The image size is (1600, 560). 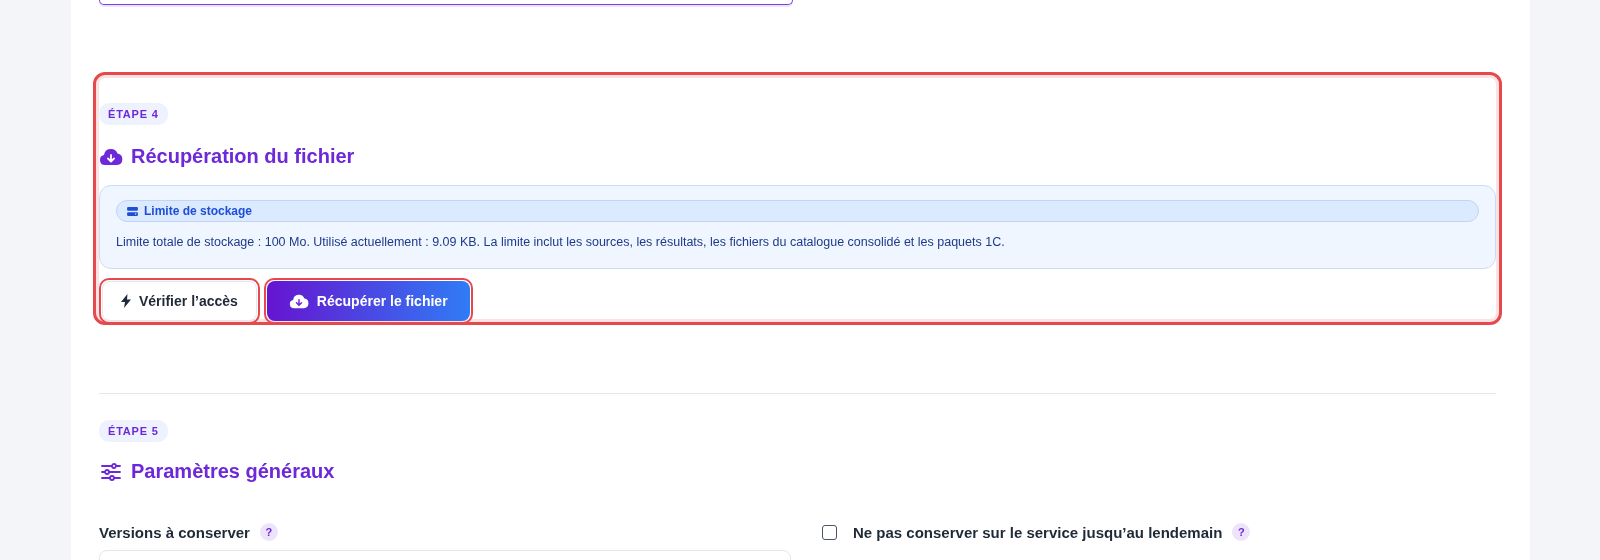 I want to click on checkbox-label: Ne pas conserver sur le service jusqu’au lendemain, so click(x=1038, y=532).